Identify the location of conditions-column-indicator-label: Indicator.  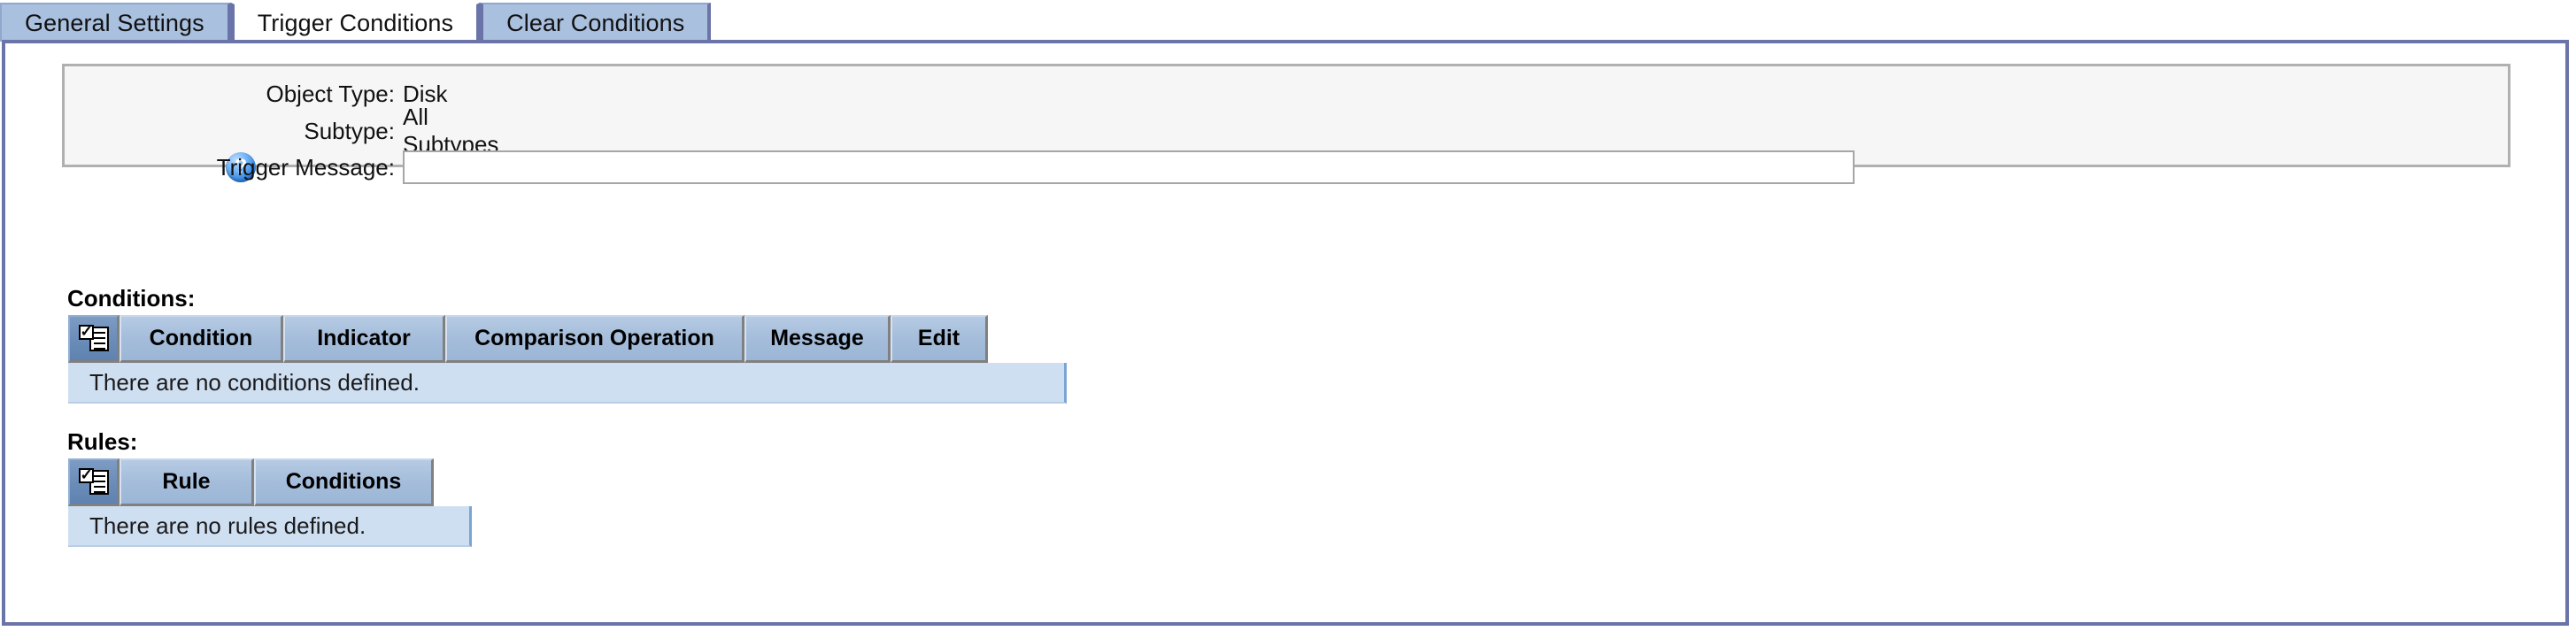
(364, 338).